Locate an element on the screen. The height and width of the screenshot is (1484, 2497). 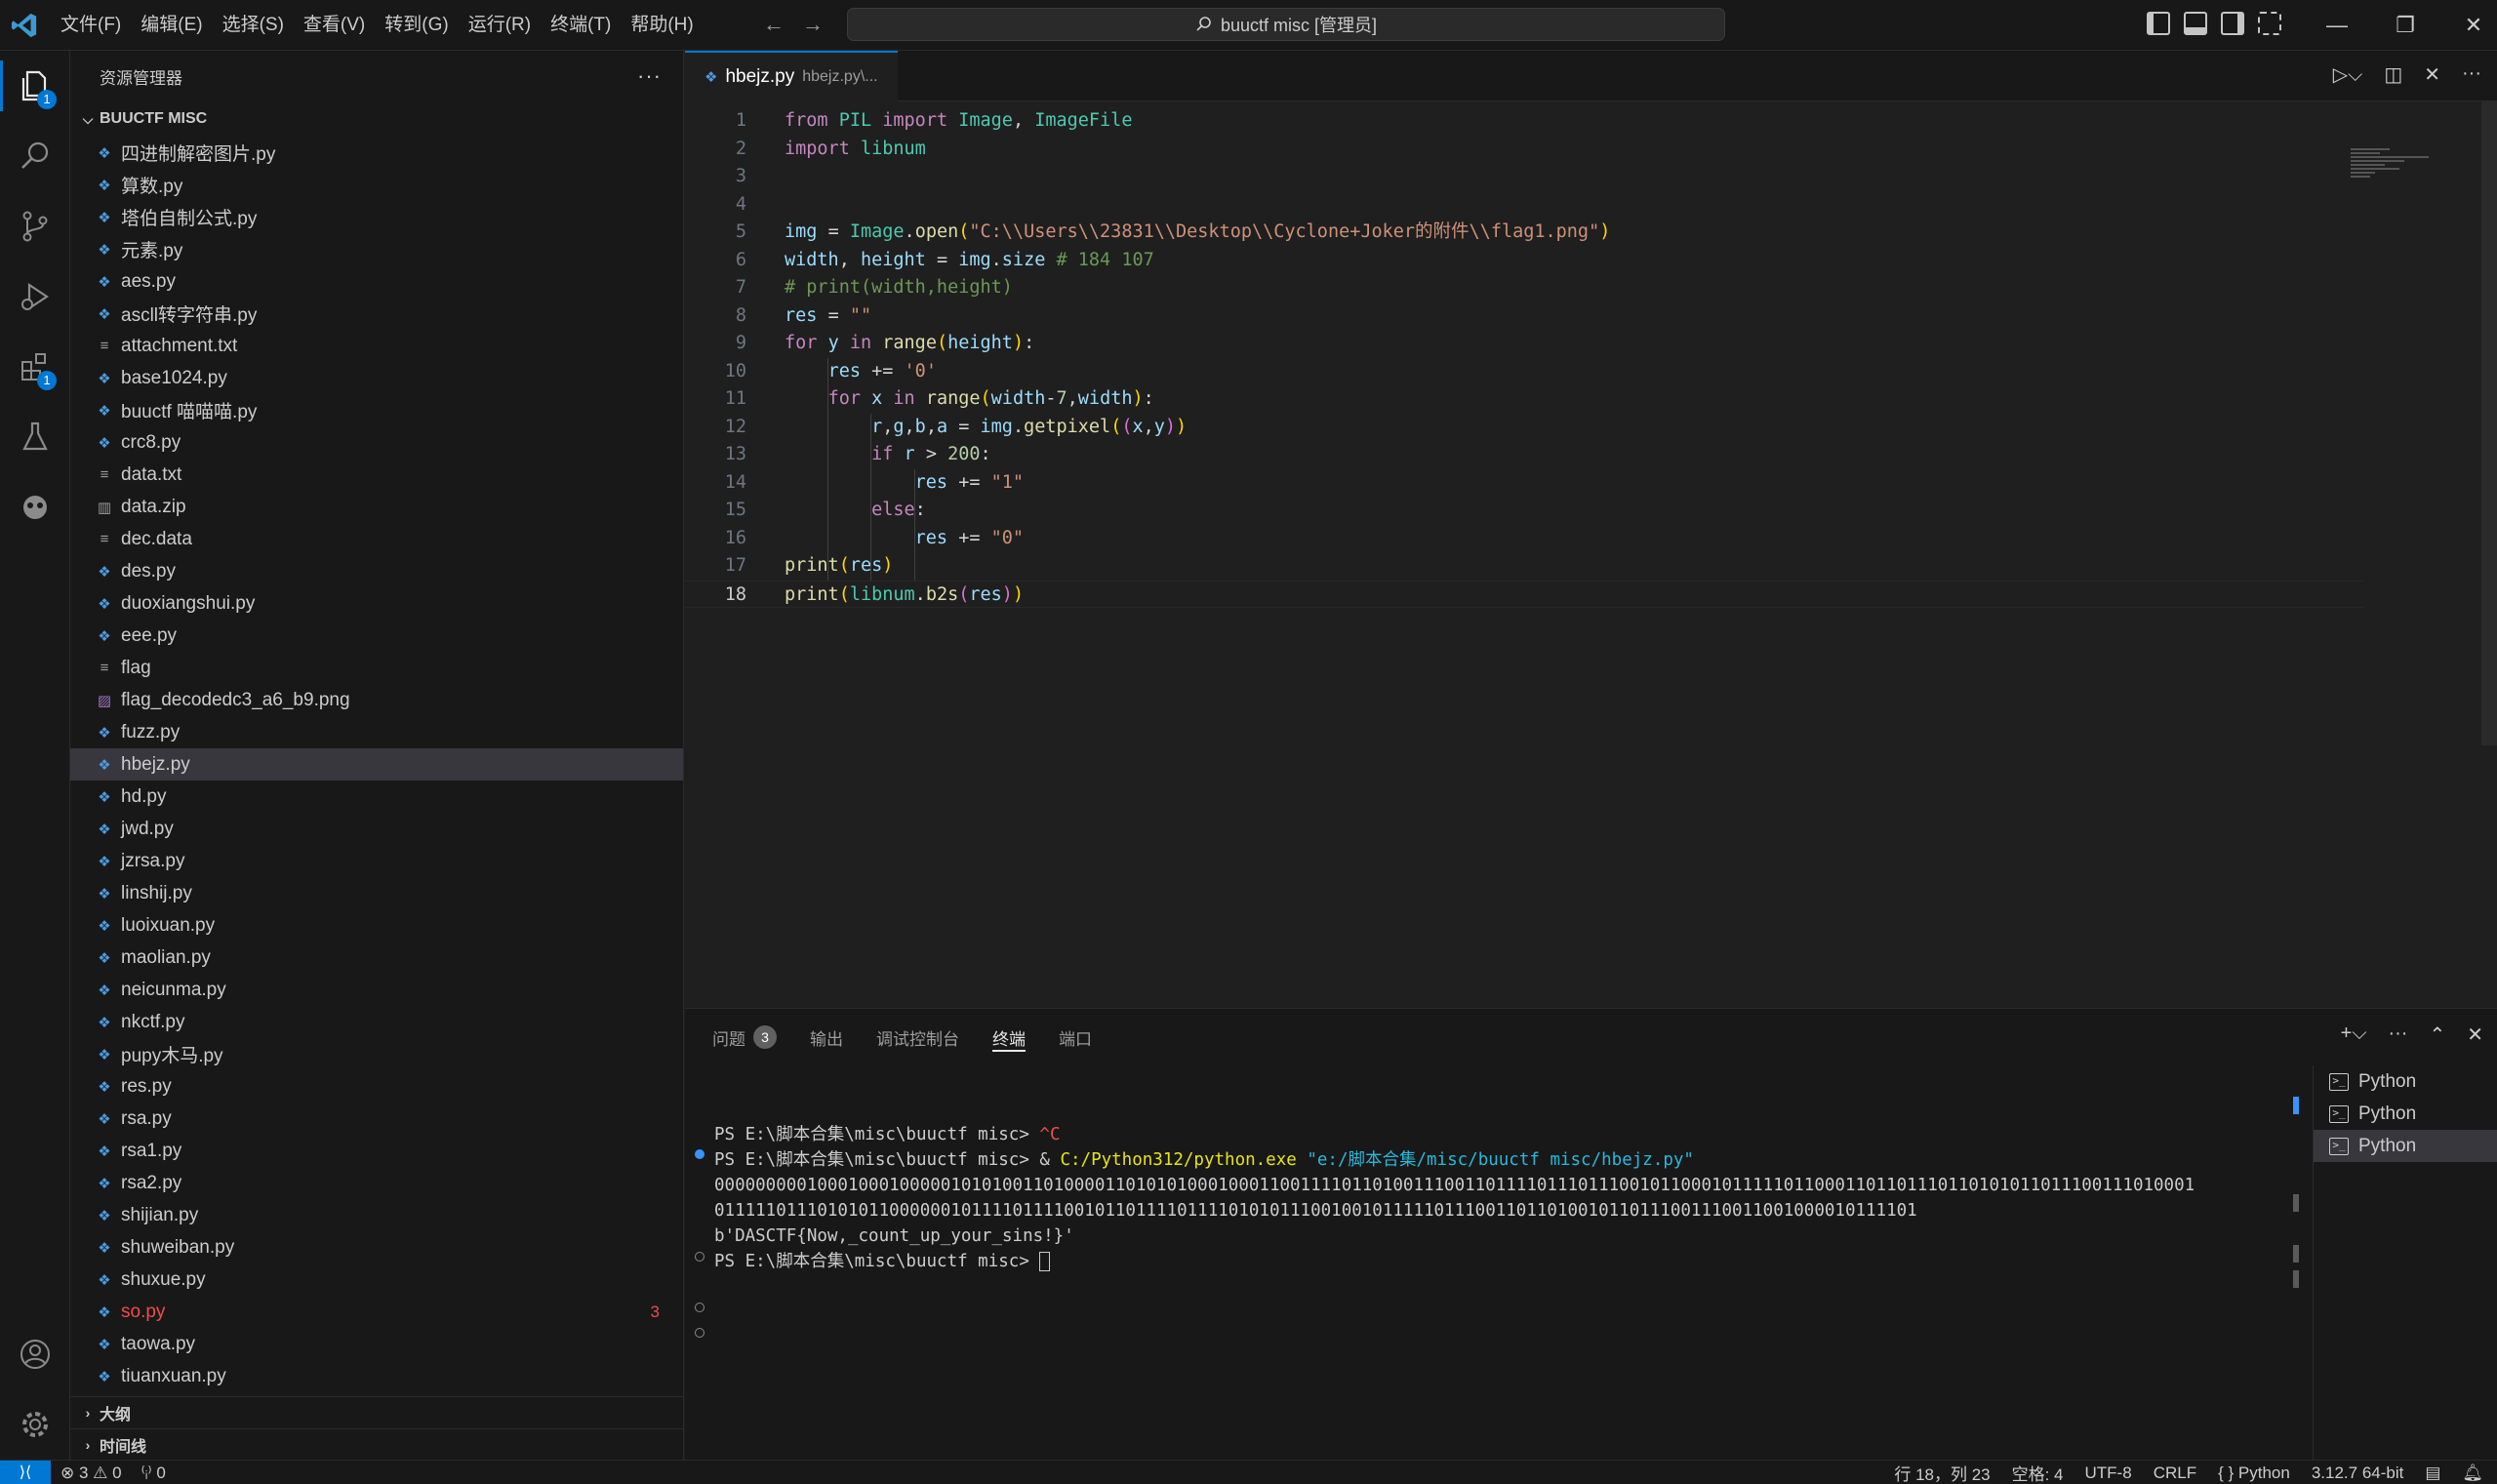
file-item: ❖ nkctf.py is located at coordinates (376, 1022).